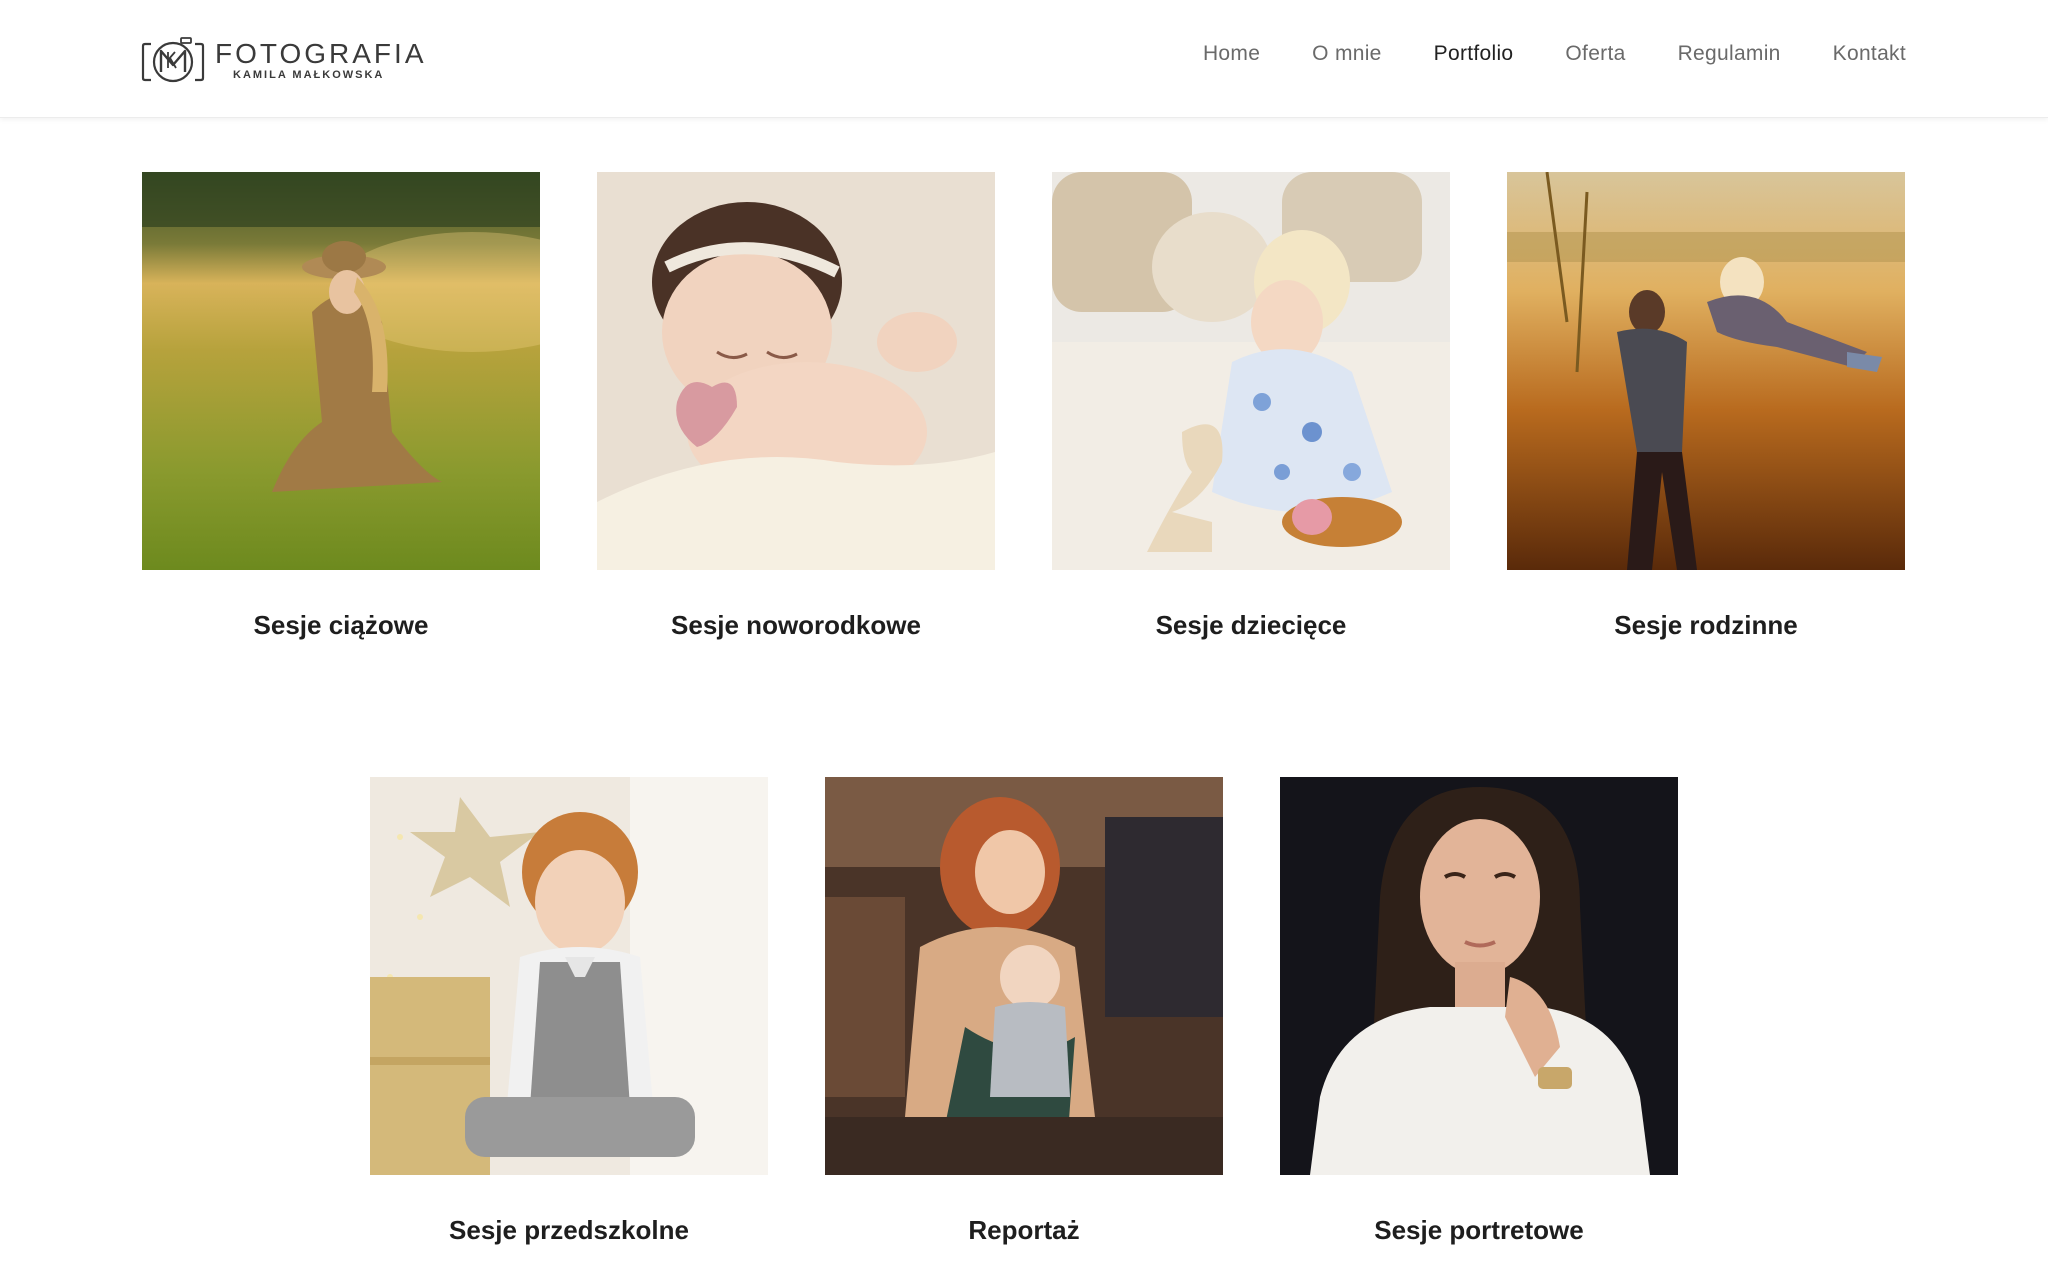 Image resolution: width=2048 pixels, height=1280 pixels. Describe the element at coordinates (569, 1230) in the screenshot. I see `caption-preschool: Sesje przedszkolne` at that location.